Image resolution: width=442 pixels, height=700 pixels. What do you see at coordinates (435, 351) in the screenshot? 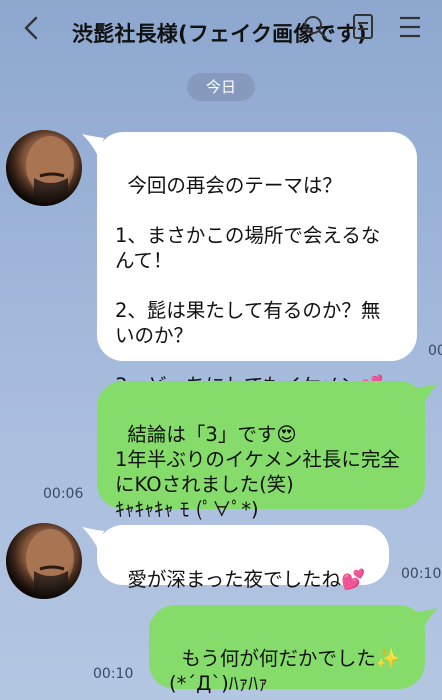
I see `message-time: 00` at bounding box center [435, 351].